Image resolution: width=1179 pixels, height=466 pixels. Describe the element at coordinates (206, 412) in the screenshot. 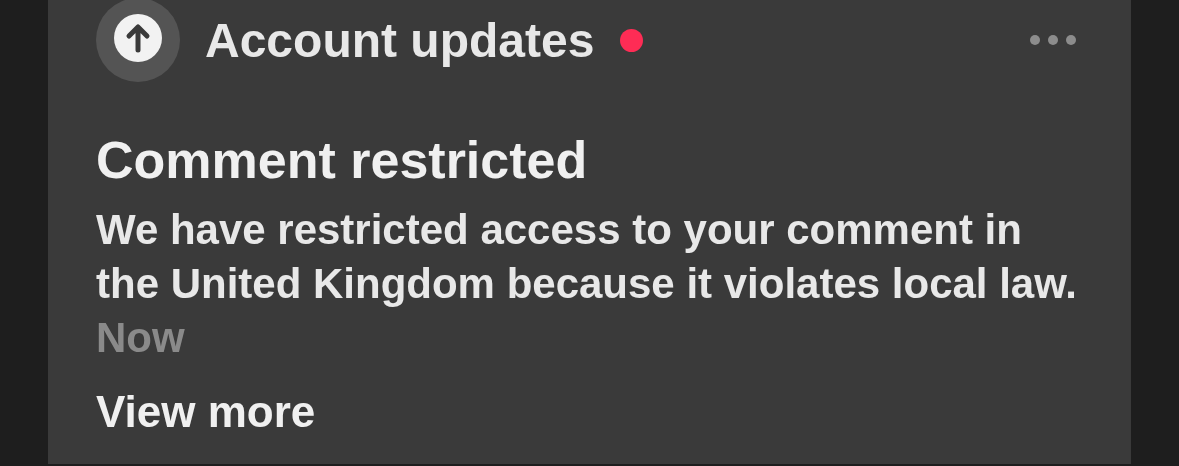

I see `view-more-link: View more` at that location.